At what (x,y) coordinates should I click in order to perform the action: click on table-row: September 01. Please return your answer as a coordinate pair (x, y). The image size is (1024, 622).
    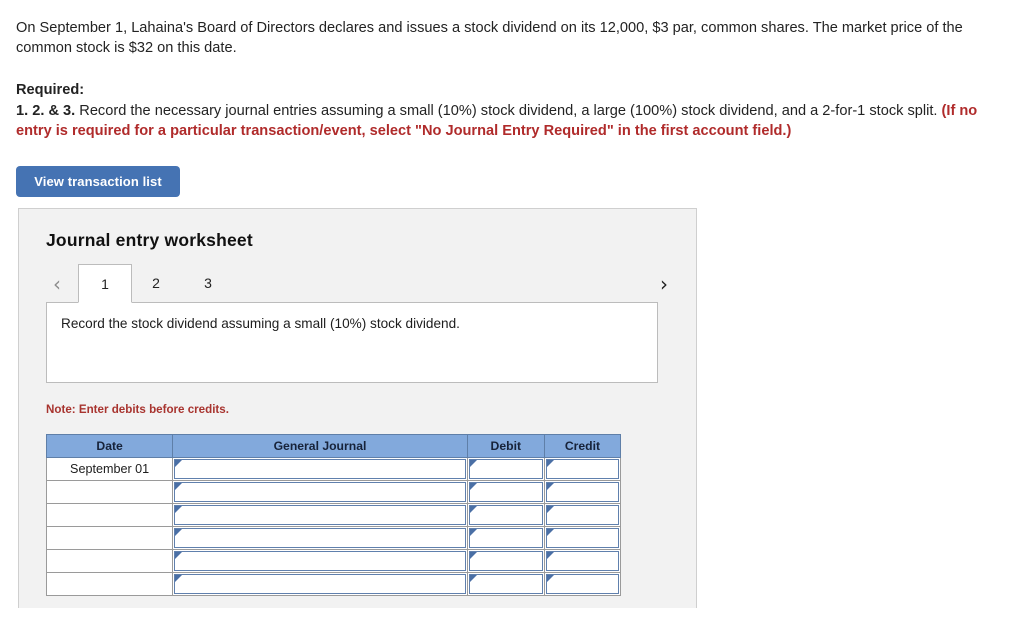
    Looking at the image, I should click on (333, 469).